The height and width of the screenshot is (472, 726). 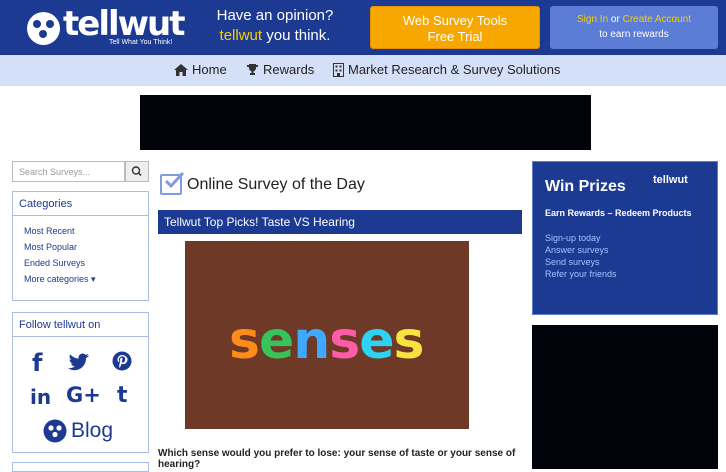 What do you see at coordinates (577, 250) in the screenshot?
I see `ad-step: Answer surveys` at bounding box center [577, 250].